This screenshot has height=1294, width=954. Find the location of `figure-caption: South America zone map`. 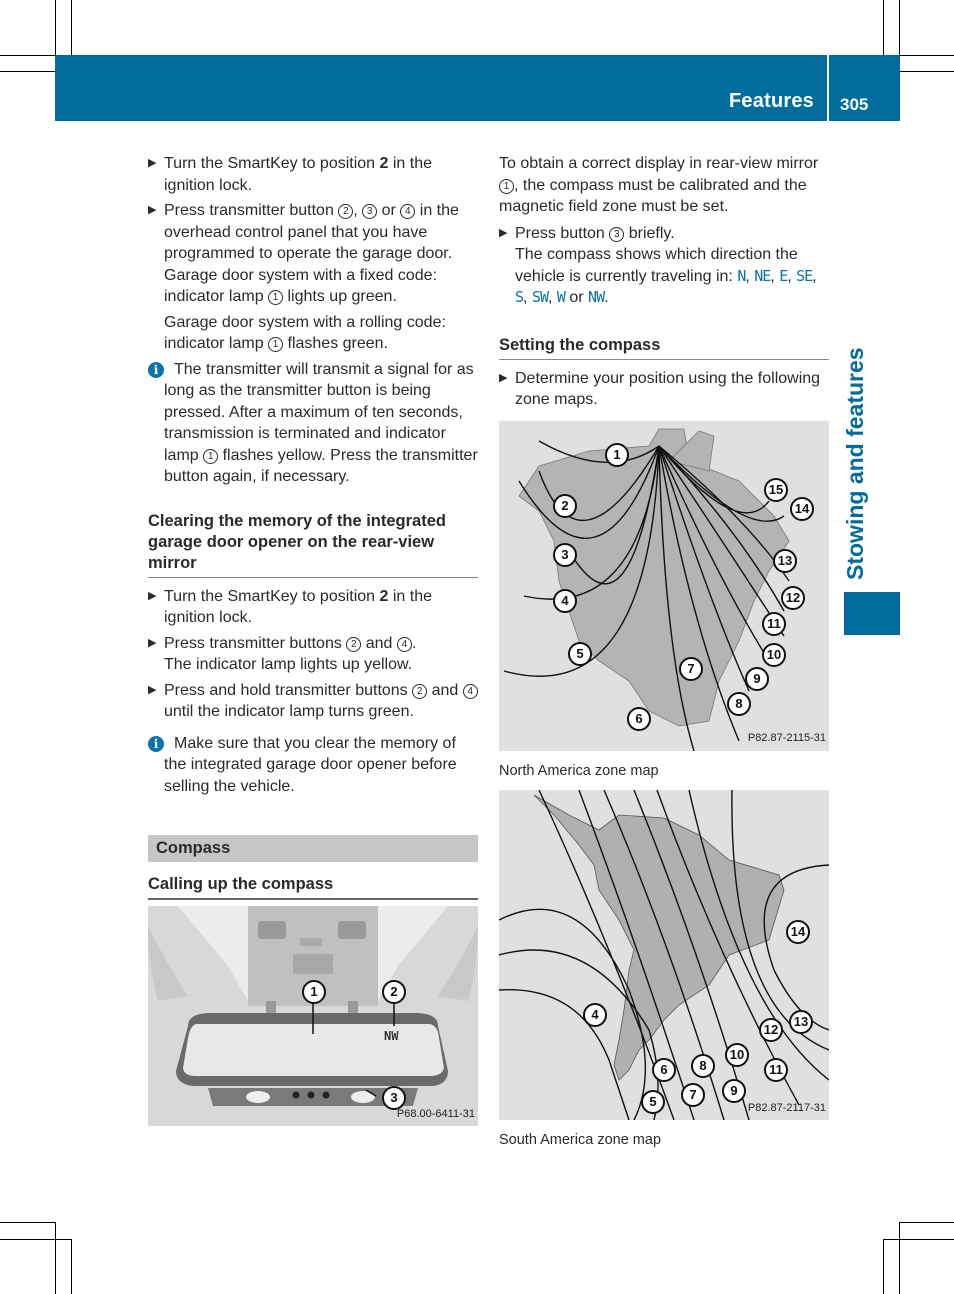

figure-caption: South America zone map is located at coordinates (580, 1140).